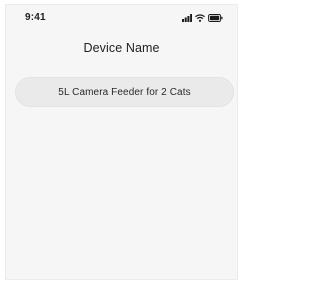  Describe the element at coordinates (124, 92) in the screenshot. I see `device-name-input: 5L Camera Feeder for 2 Cats` at that location.